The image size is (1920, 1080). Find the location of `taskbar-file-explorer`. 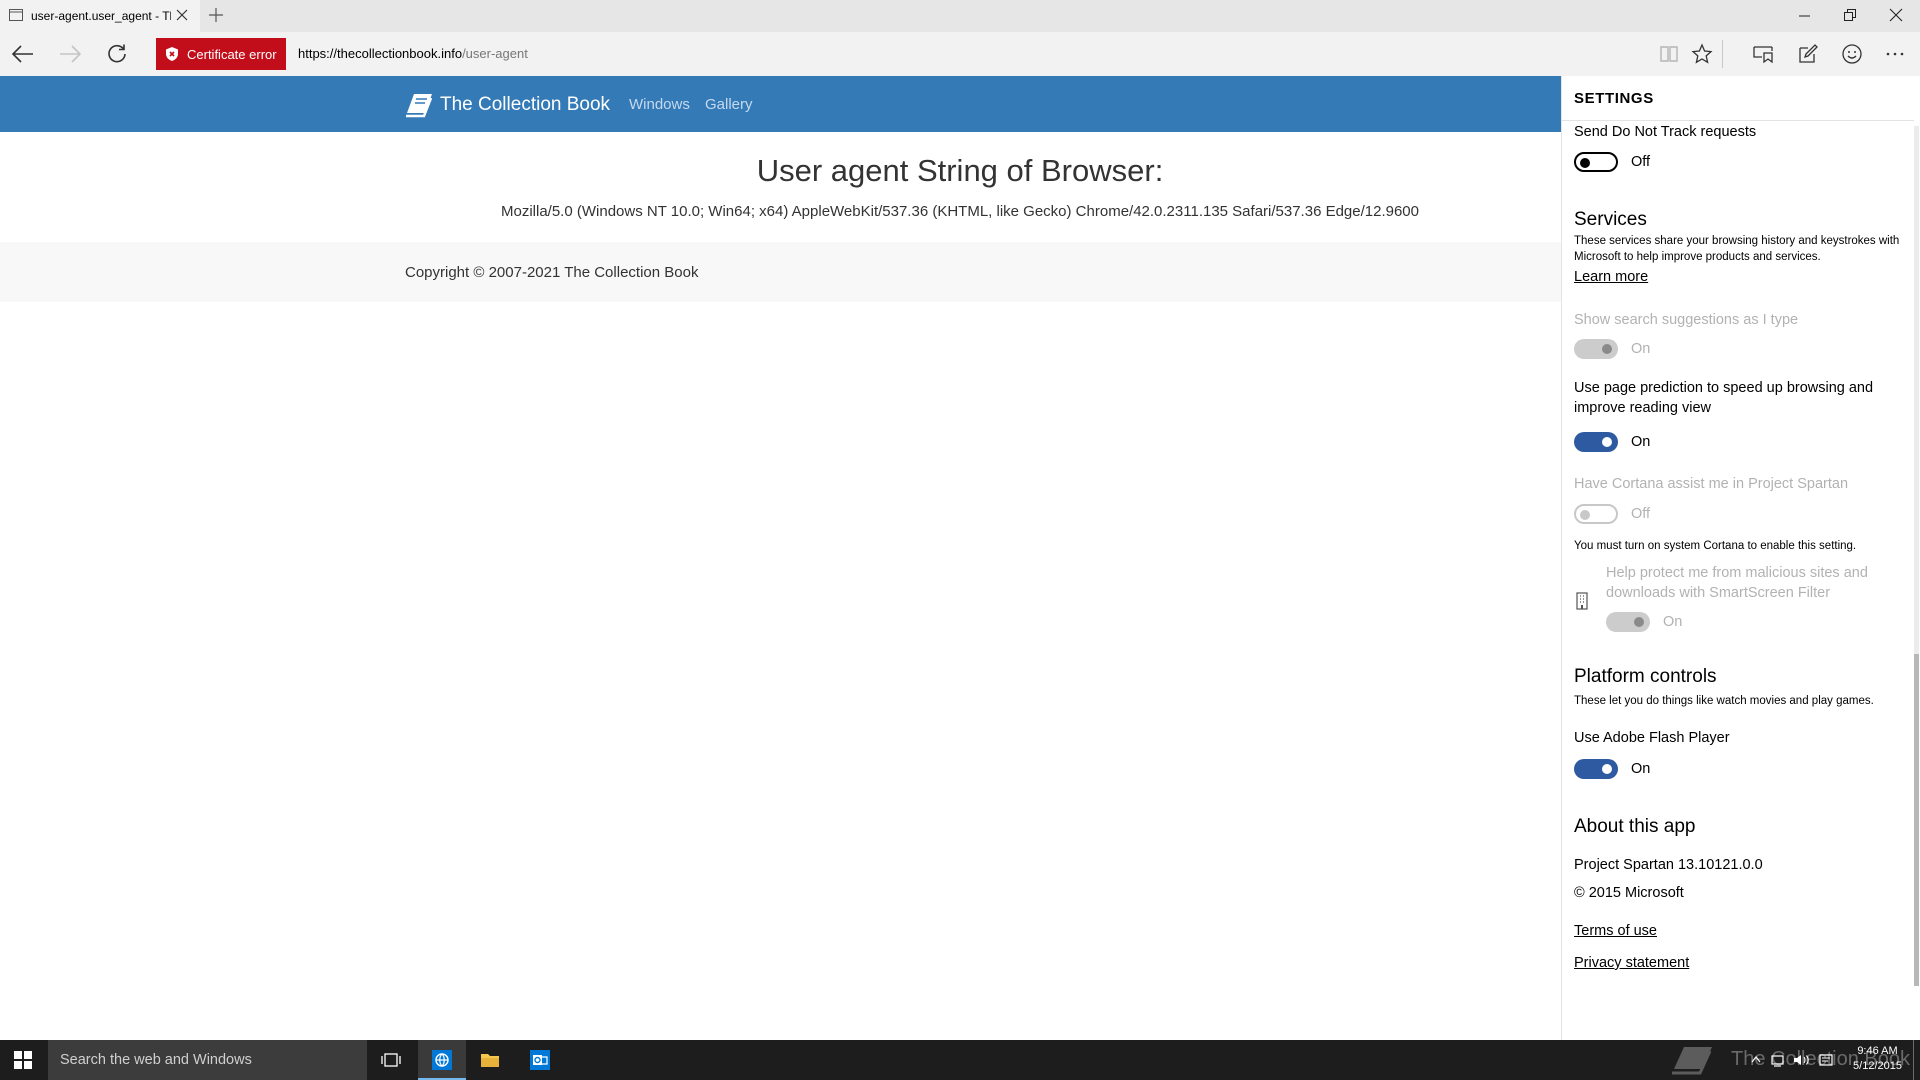

taskbar-file-explorer is located at coordinates (490, 1060).